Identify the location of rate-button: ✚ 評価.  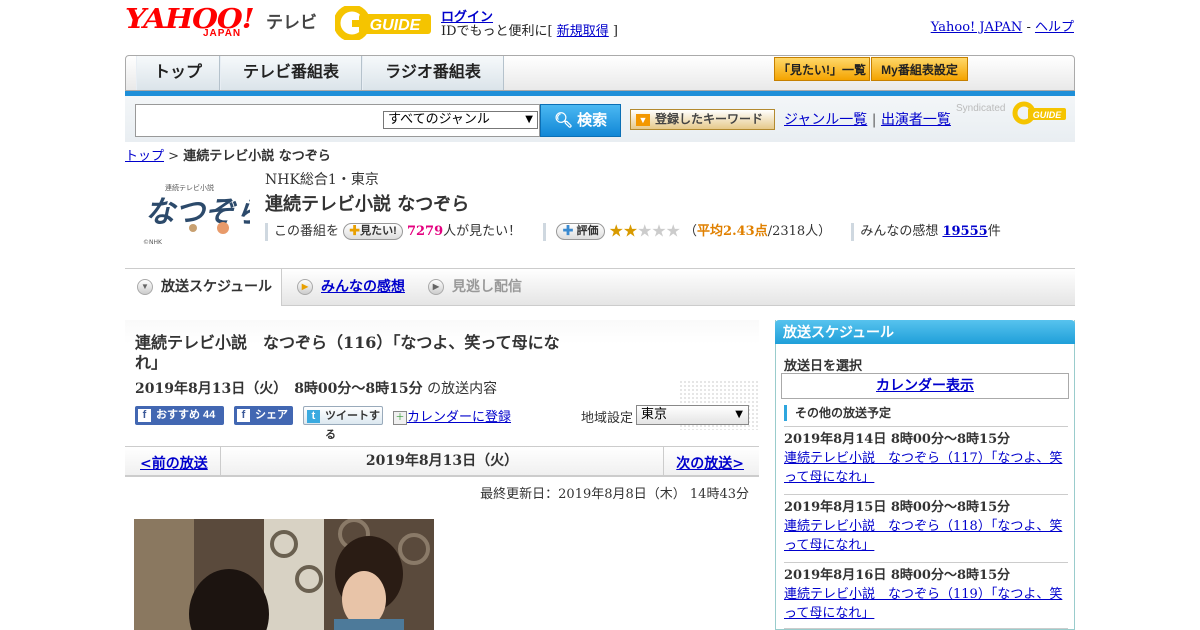
(580, 231).